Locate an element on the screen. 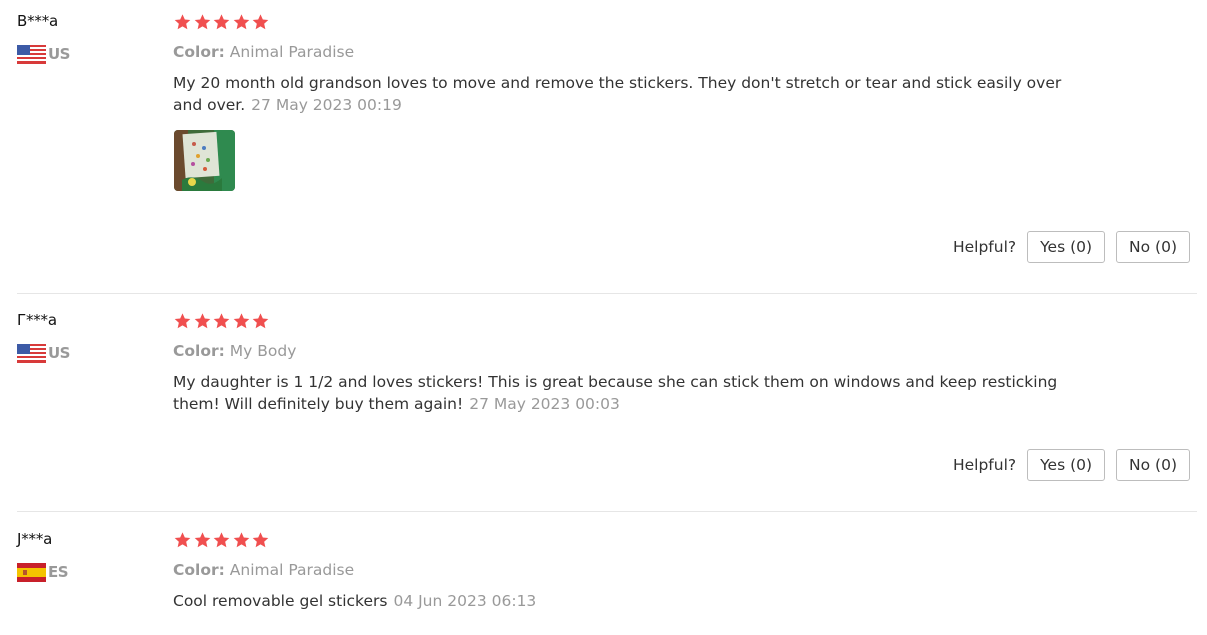 This screenshot has width=1207, height=635. color-value: My Body is located at coordinates (263, 351).